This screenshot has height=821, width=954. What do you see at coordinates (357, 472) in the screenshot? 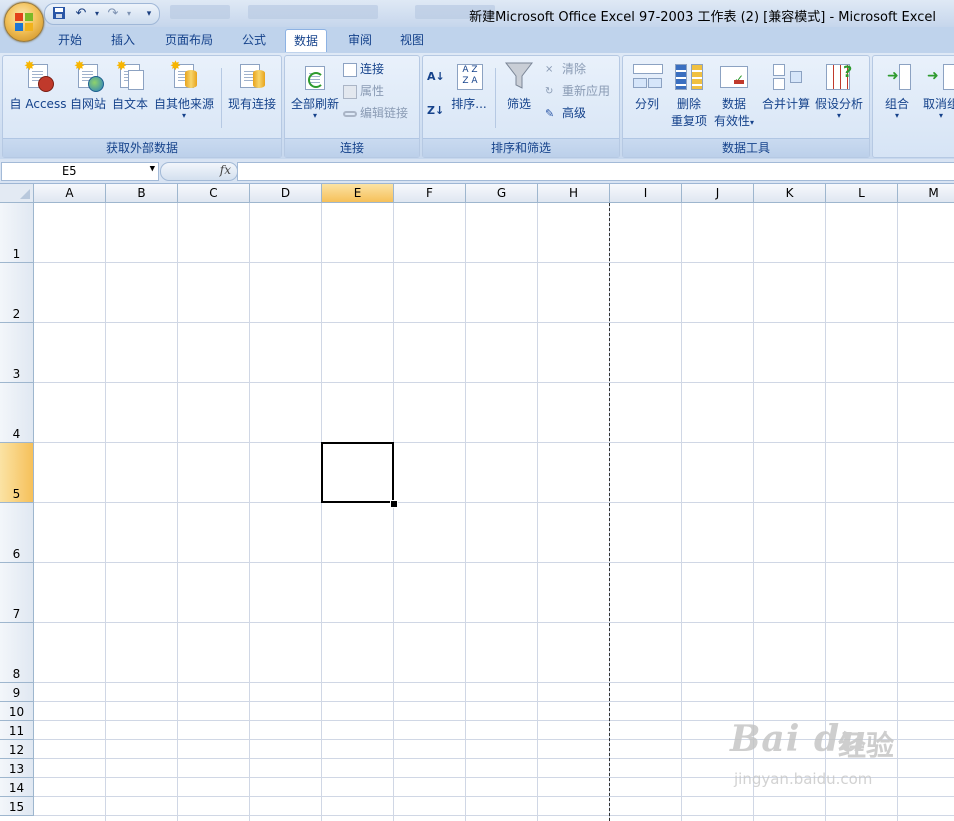
I see `active-cell` at bounding box center [357, 472].